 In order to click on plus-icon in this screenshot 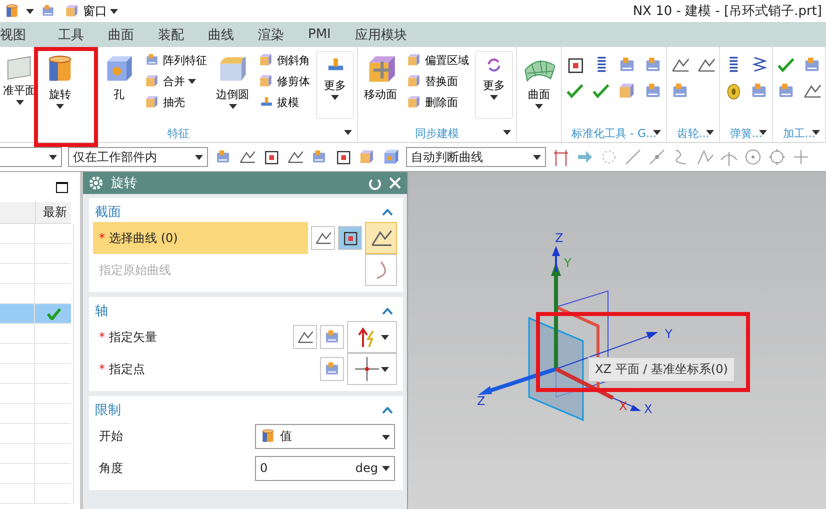, I will do `click(801, 157)`.